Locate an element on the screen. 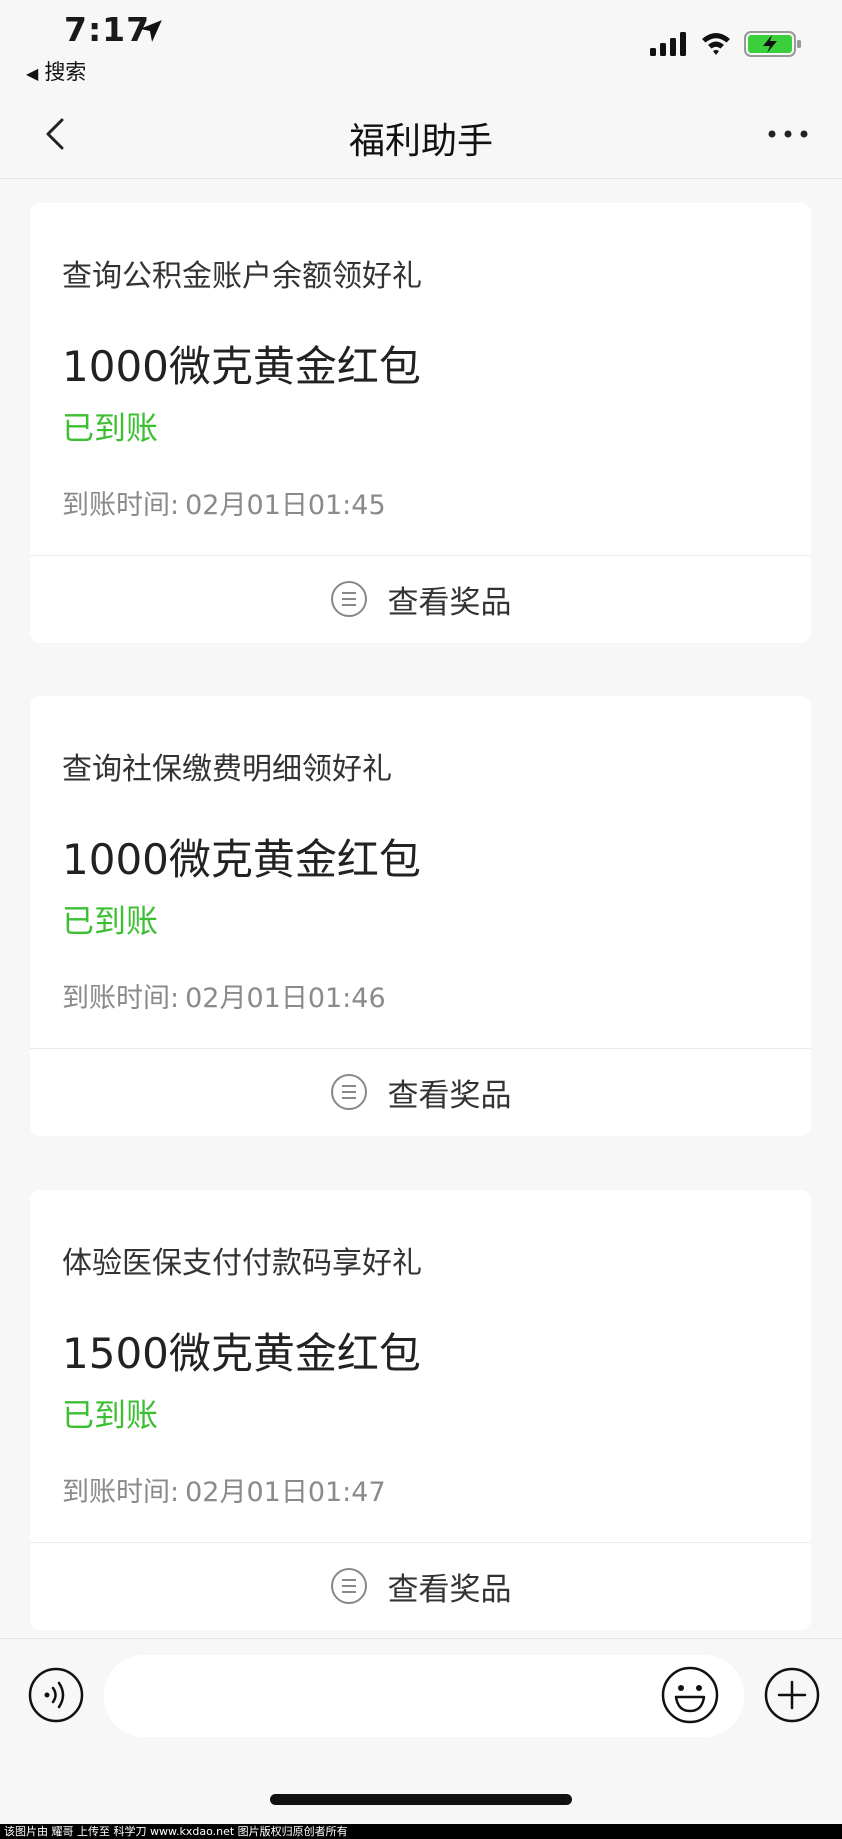  time-value: 02月01日01:47 is located at coordinates (285, 1492).